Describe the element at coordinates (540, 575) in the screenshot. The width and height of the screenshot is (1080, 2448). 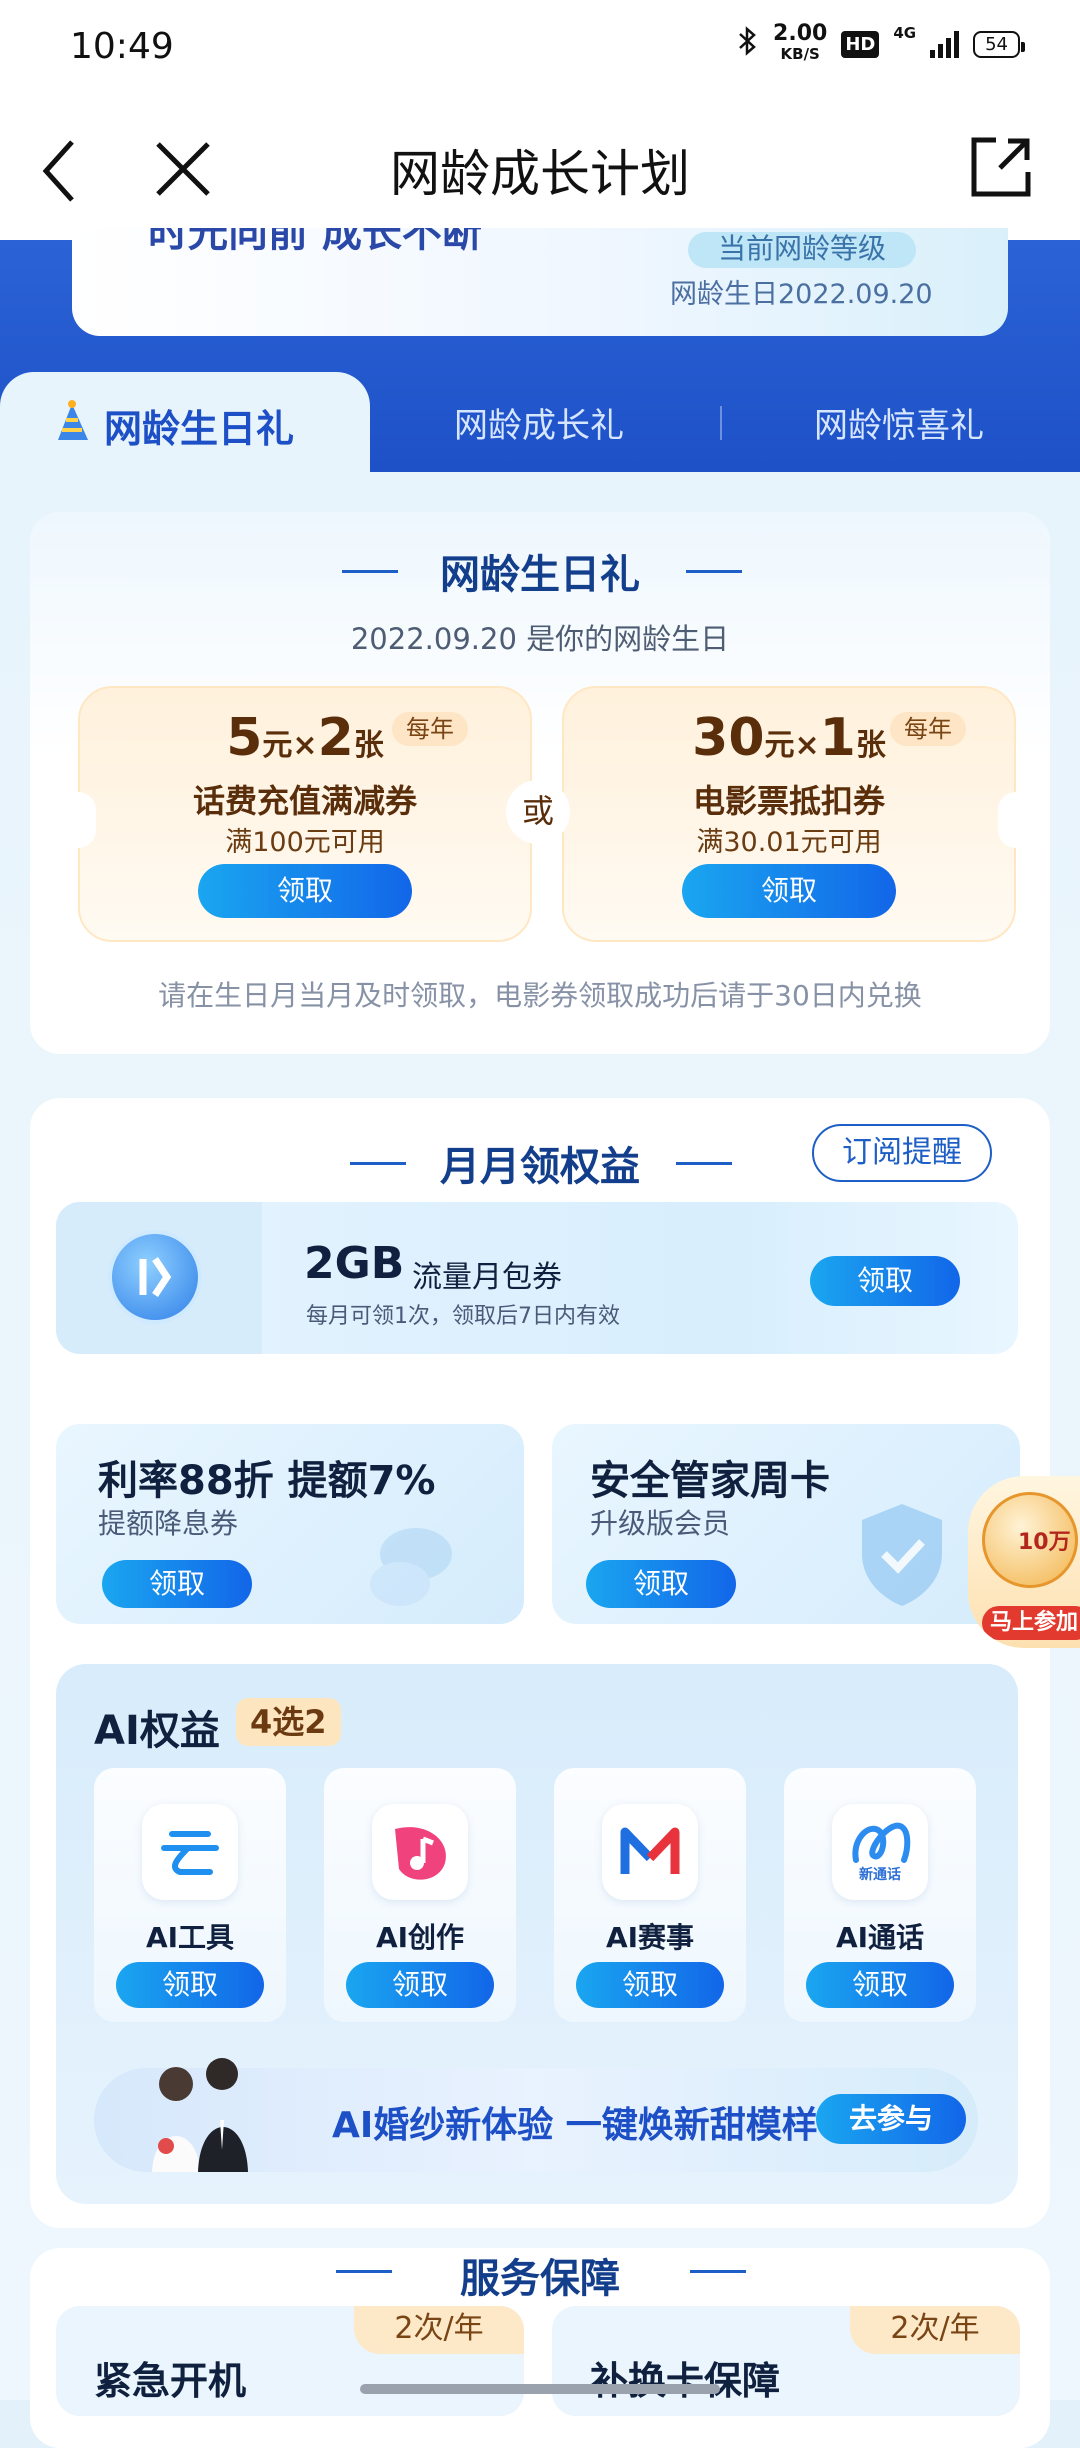
I see `birthday-gift-title: 网龄生日礼` at that location.